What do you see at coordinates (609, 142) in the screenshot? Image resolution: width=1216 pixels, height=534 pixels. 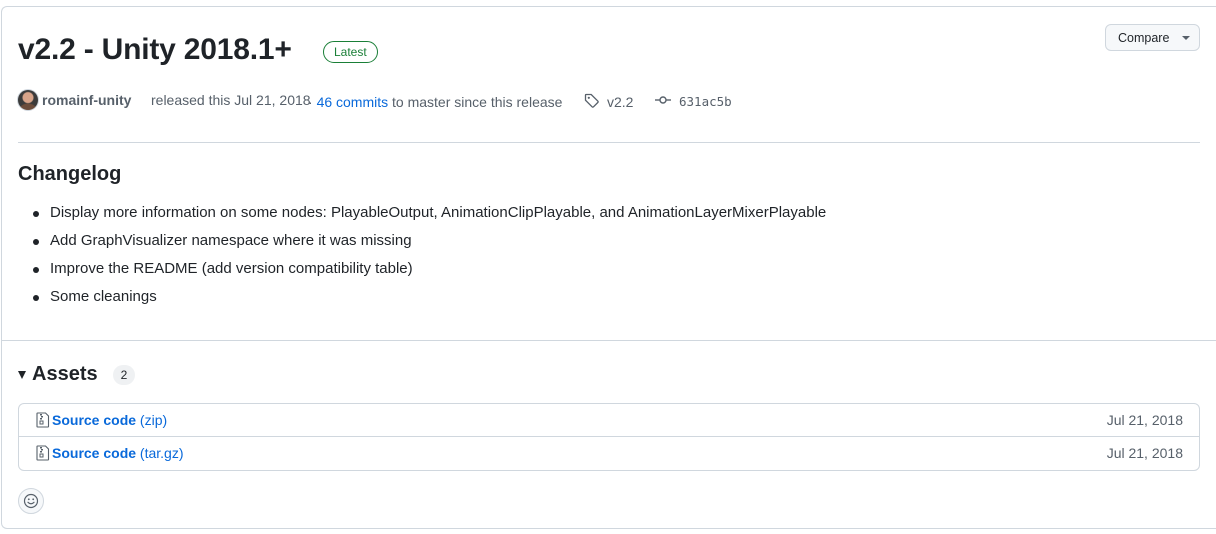 I see `header-divider` at bounding box center [609, 142].